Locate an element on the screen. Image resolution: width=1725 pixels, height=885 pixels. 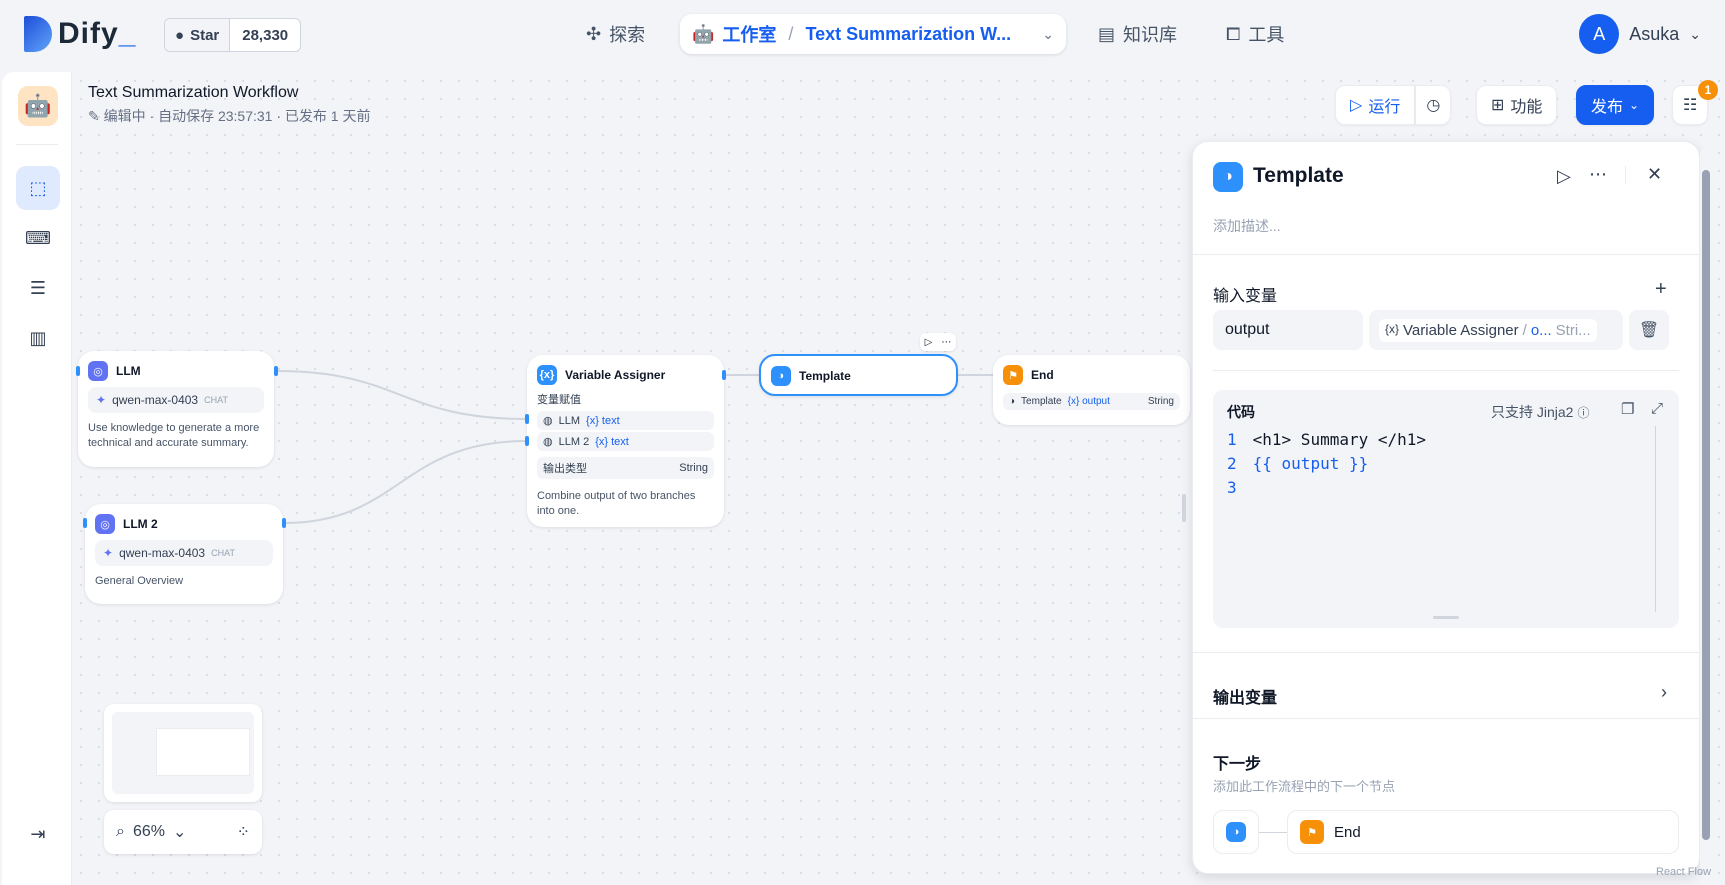
react-flow-attribution: React Flow is located at coordinates (1683, 872).